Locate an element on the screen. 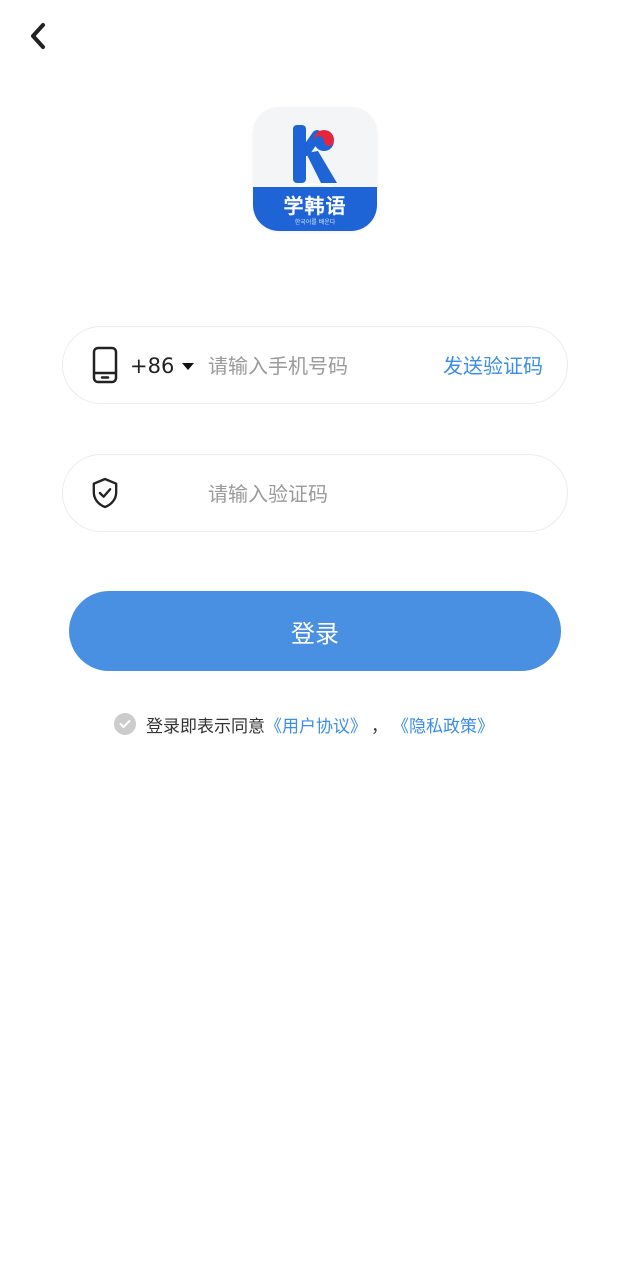 This screenshot has width=630, height=1280. agreement-text: 登录即表示同意 is located at coordinates (205, 726).